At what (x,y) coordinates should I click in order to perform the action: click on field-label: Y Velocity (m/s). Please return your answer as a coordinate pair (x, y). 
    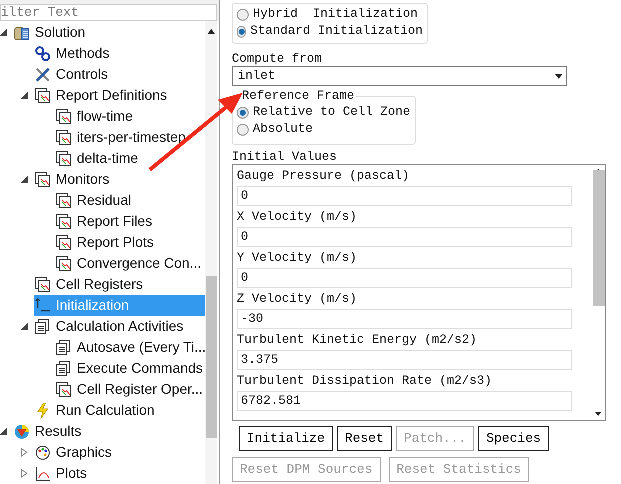
    Looking at the image, I should click on (297, 258).